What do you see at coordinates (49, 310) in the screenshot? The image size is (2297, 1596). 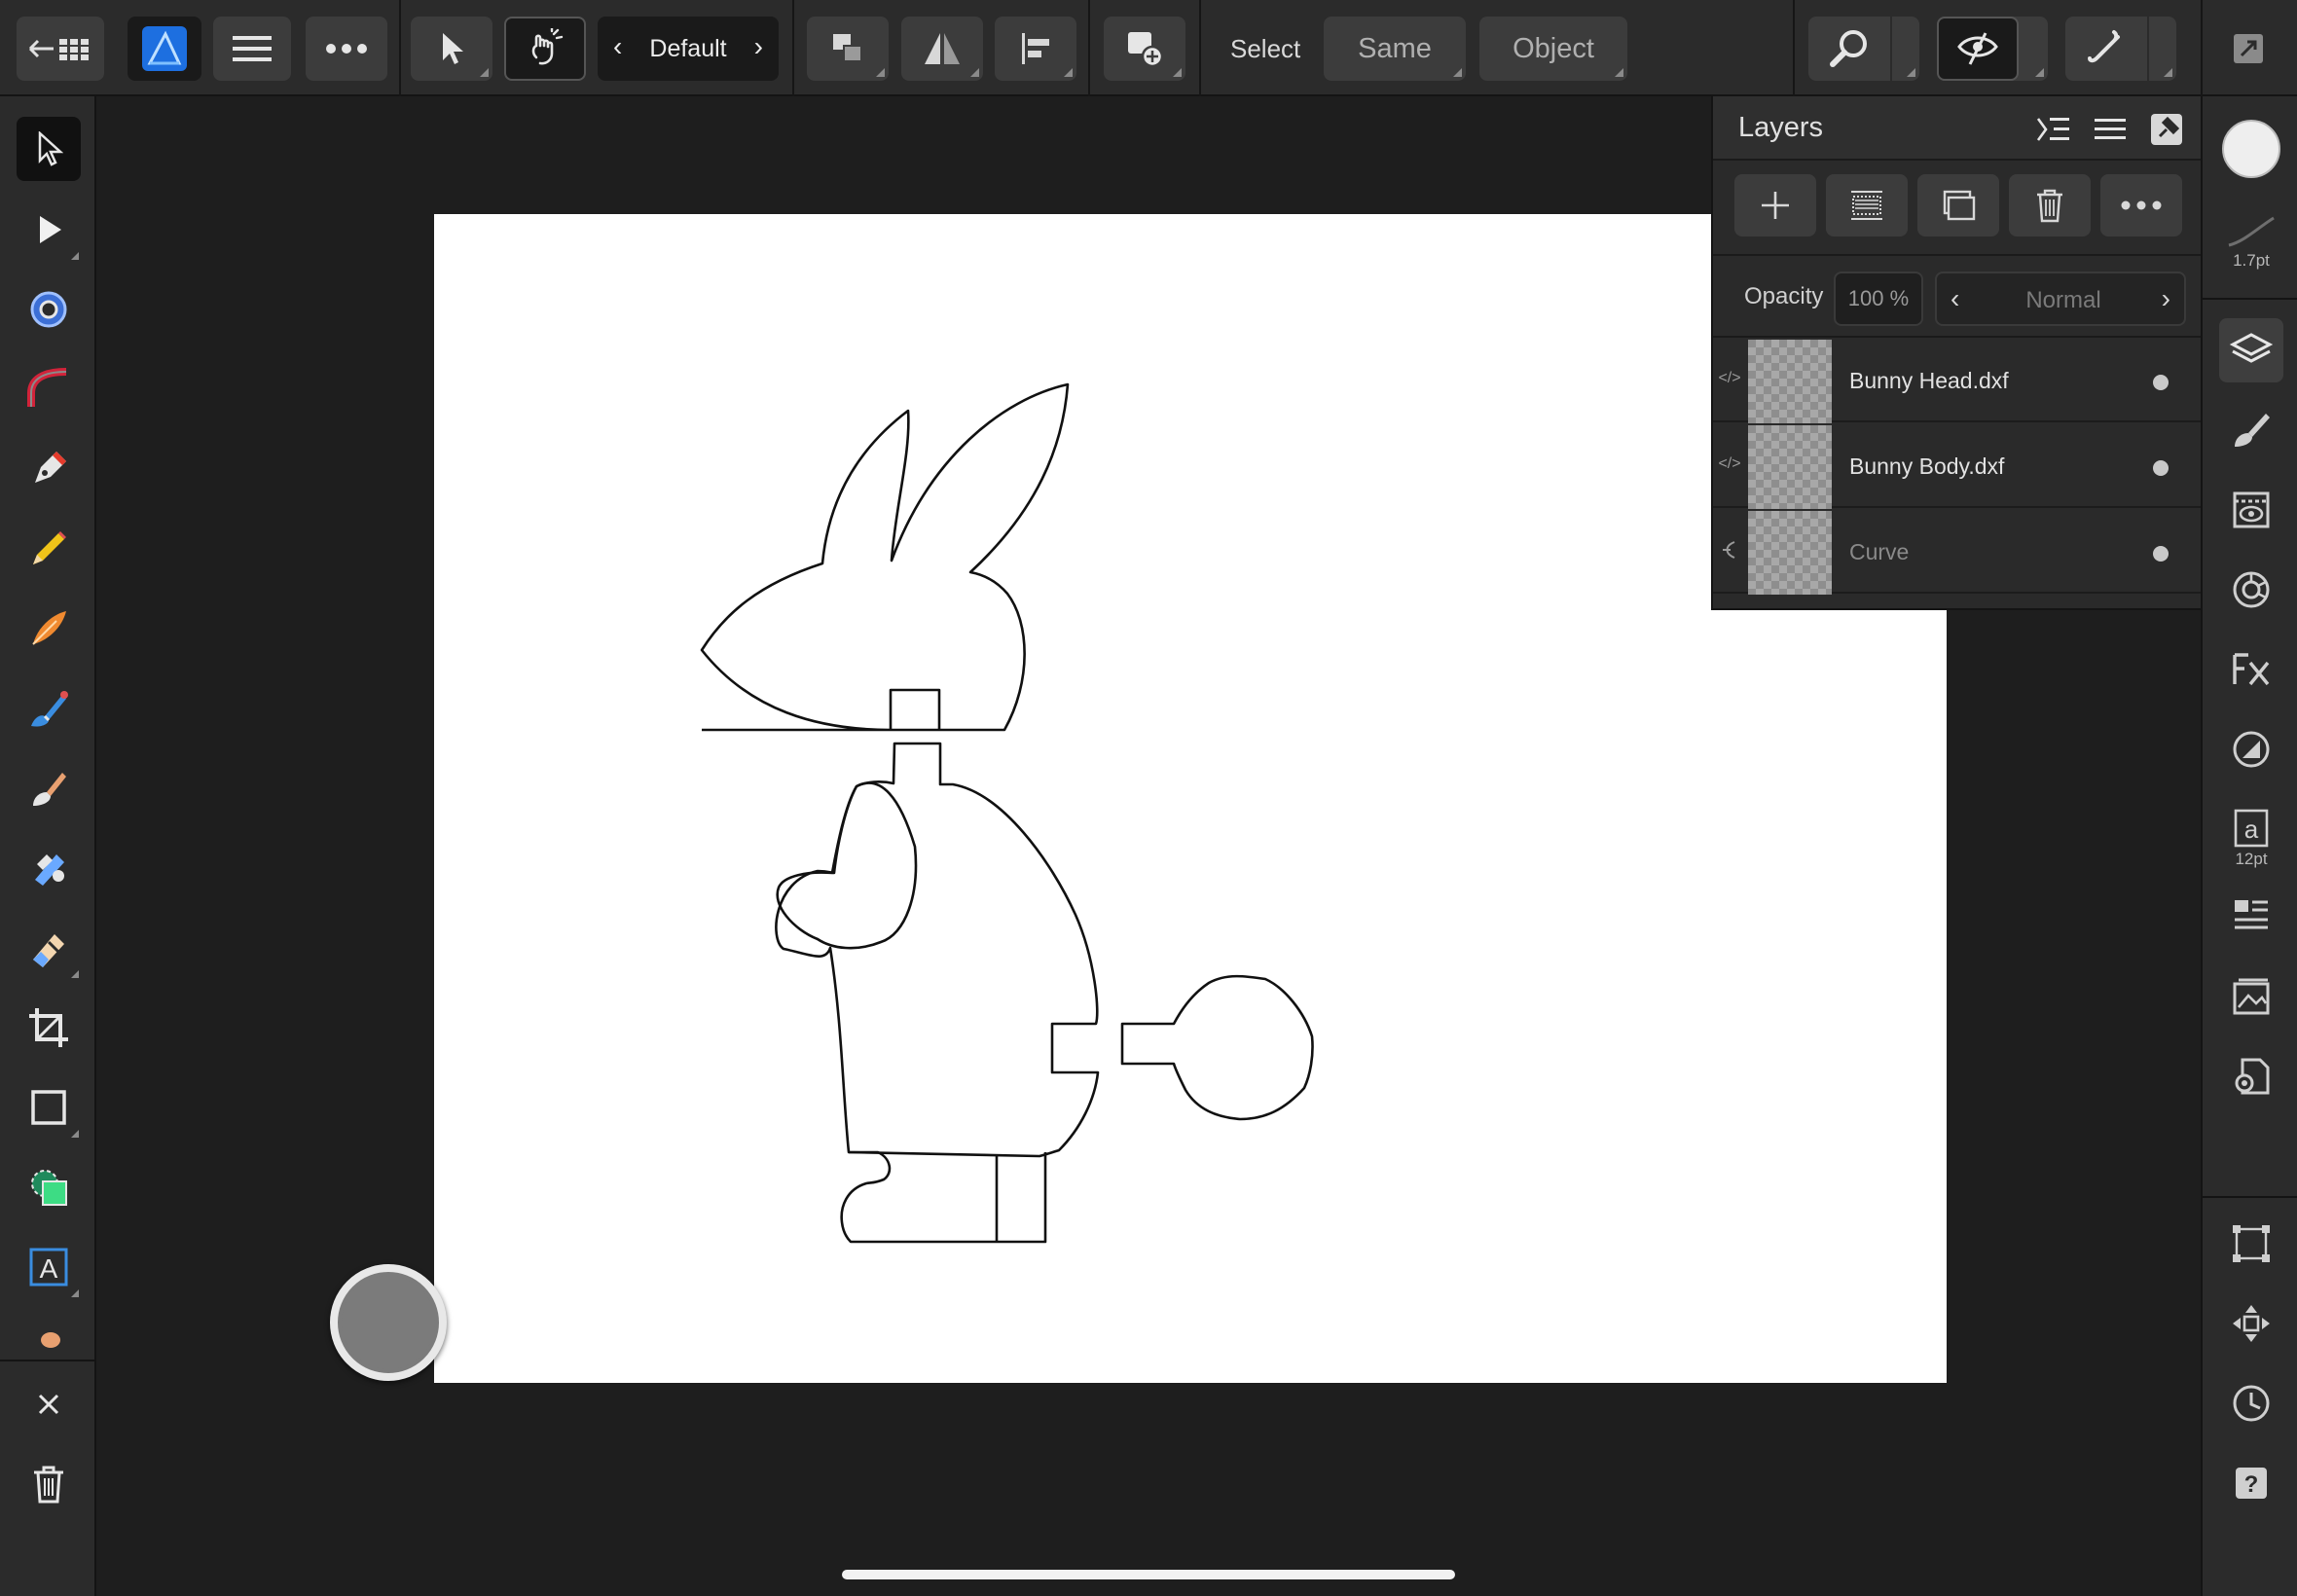 I see `point-transform-tool` at bounding box center [49, 310].